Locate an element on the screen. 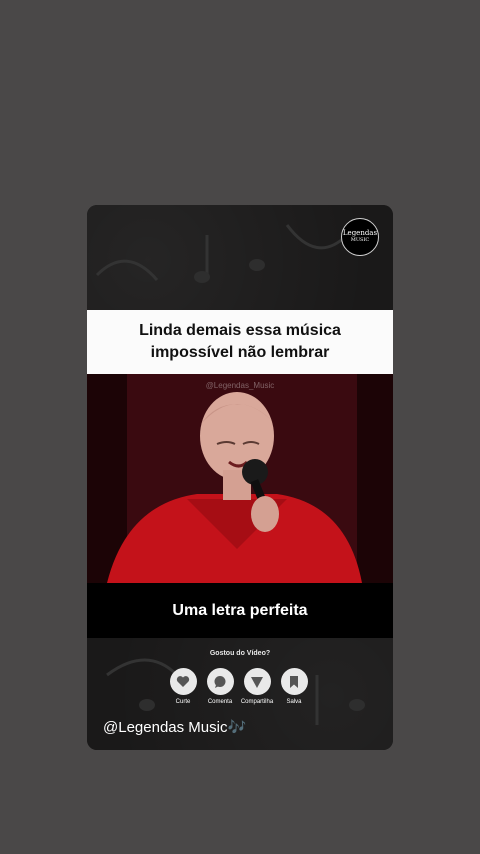 Image resolution: width=480 pixels, height=854 pixels. top-caption-line-2: impossível não lembrar is located at coordinates (240, 352).